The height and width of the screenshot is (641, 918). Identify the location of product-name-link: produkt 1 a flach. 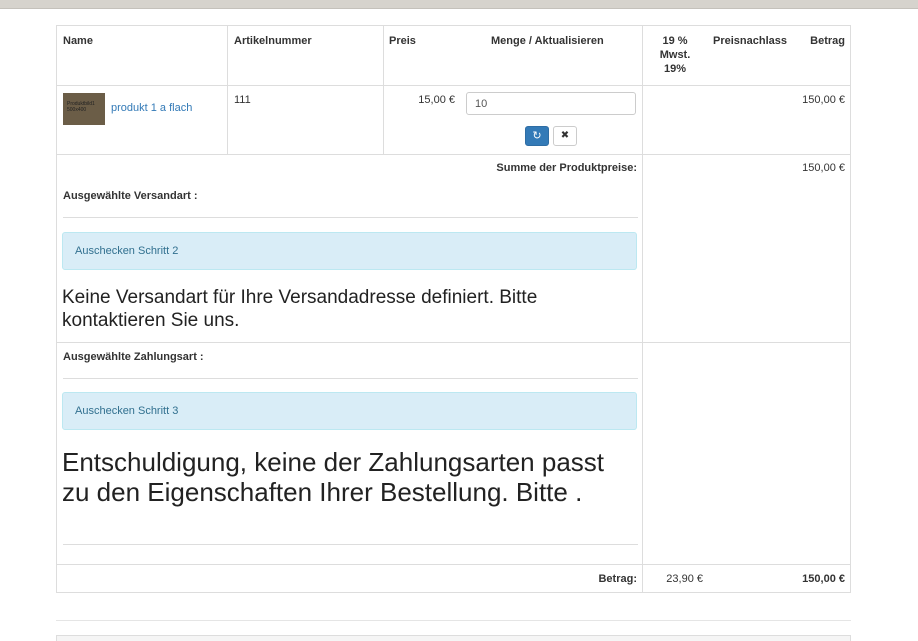
(151, 108).